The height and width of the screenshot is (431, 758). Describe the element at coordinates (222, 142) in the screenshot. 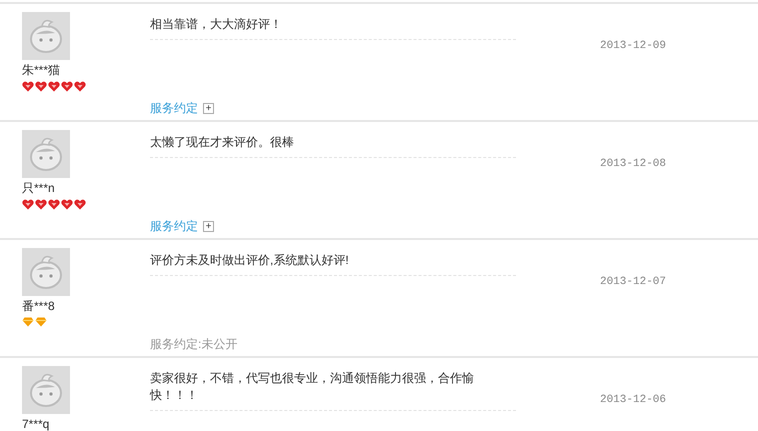

I see `review-comment: 太懒了现在才来评价。很棒` at that location.